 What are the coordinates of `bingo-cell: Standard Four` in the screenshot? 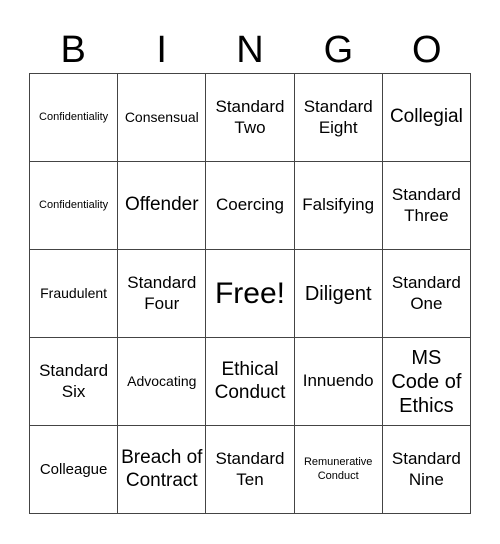 It's located at (162, 294).